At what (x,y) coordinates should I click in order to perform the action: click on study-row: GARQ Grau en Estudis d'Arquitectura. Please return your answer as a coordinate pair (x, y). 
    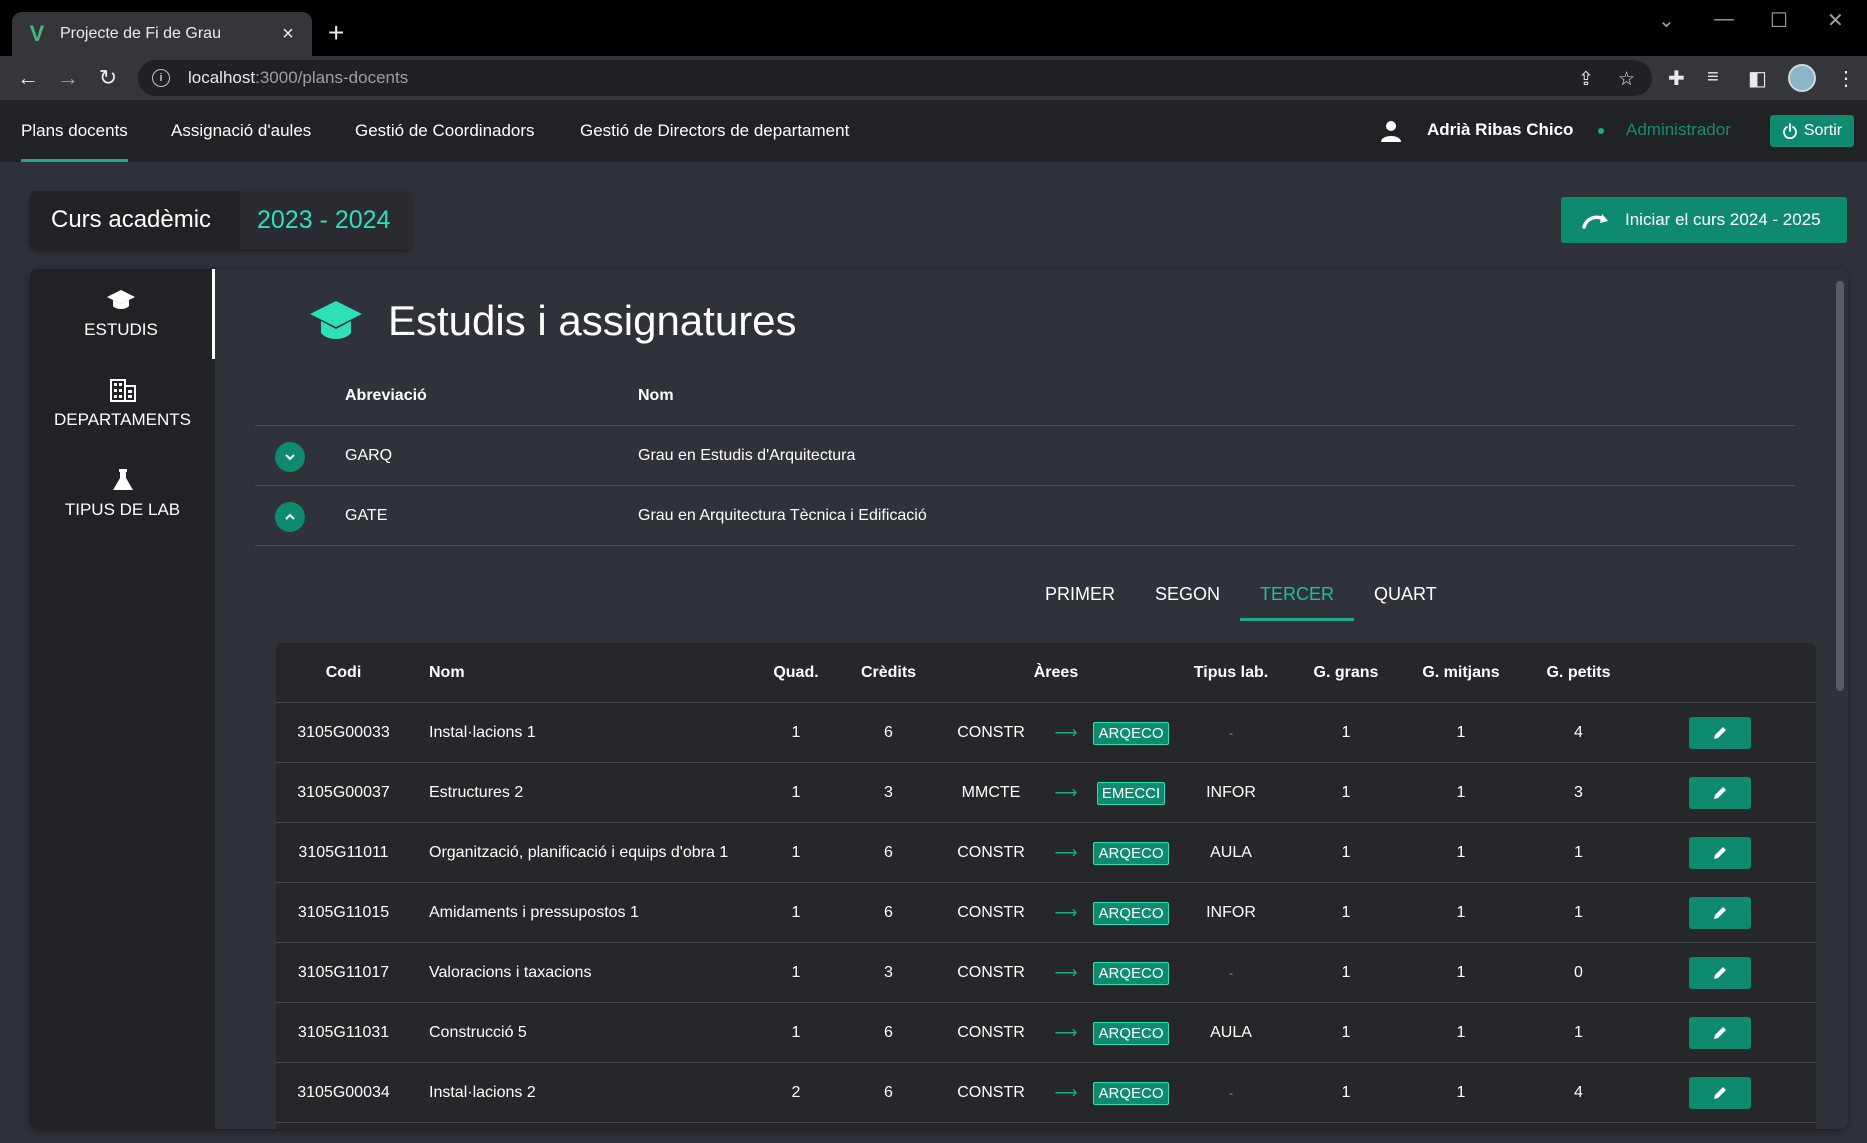
    Looking at the image, I should click on (1025, 456).